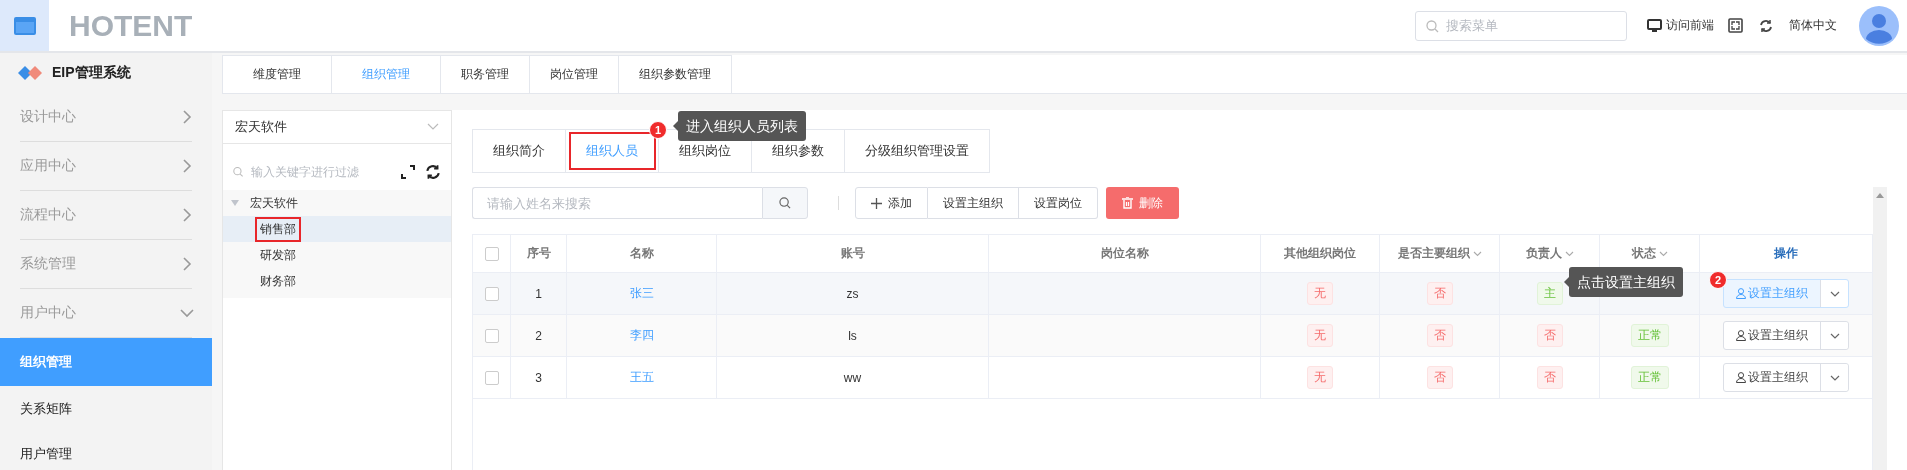 This screenshot has height=470, width=1907. Describe the element at coordinates (1654, 25) in the screenshot. I see `monitor-icon` at that location.